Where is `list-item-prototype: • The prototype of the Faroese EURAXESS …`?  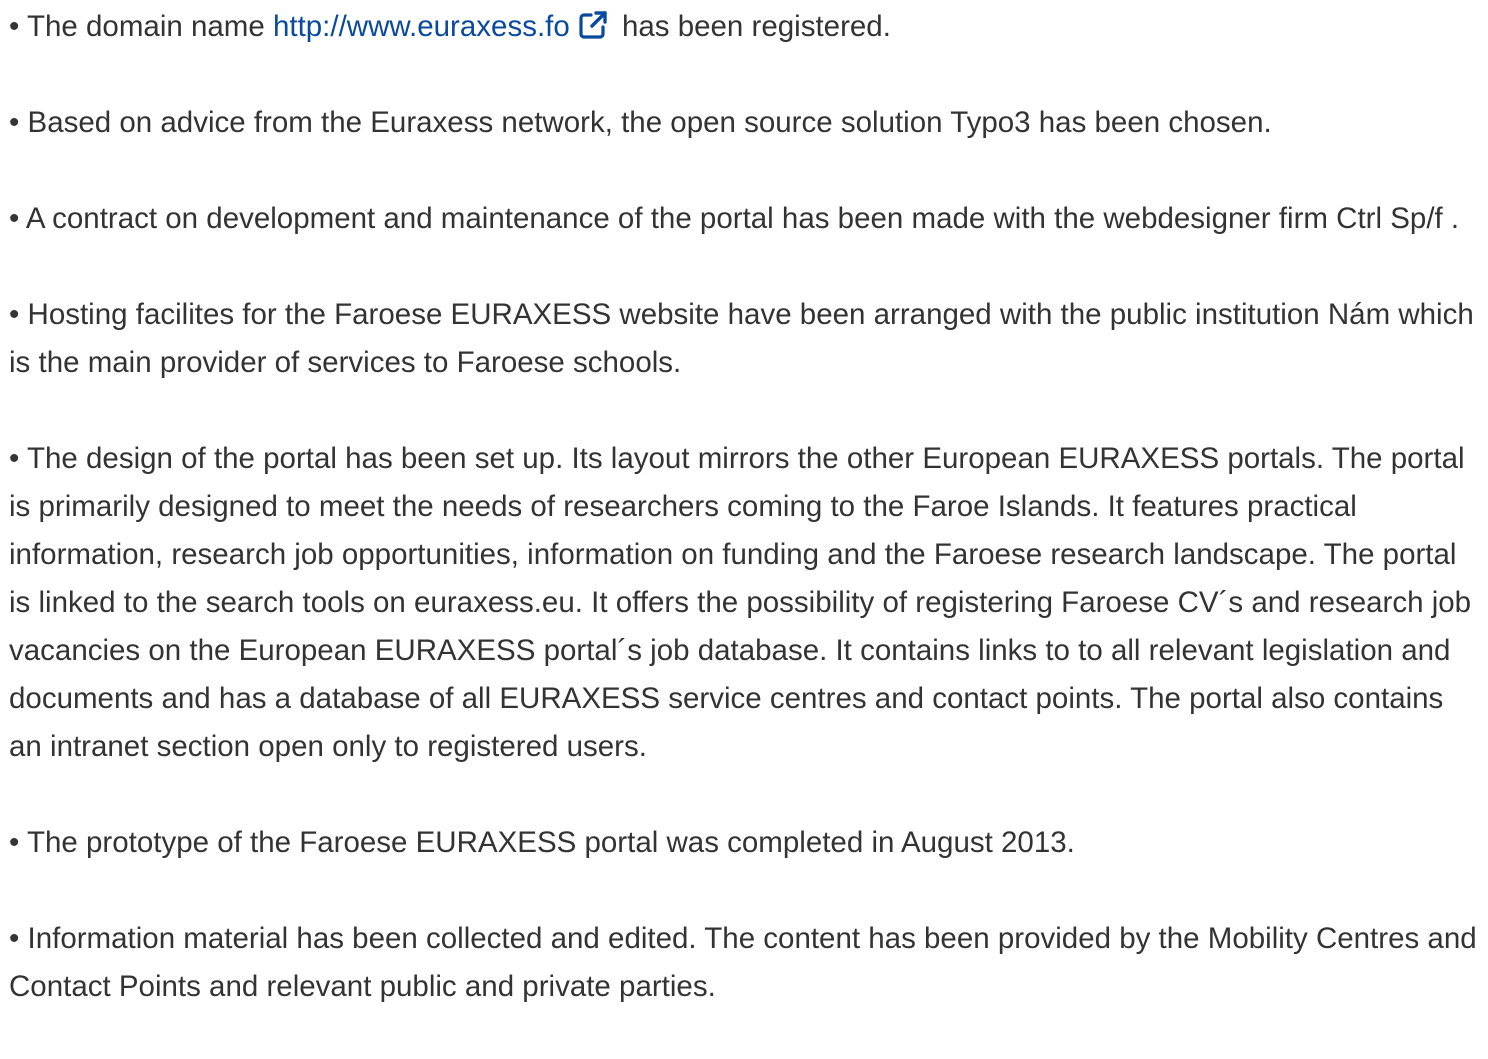
list-item-prototype: • The prototype of the Faroese EURAXESS … is located at coordinates (542, 842).